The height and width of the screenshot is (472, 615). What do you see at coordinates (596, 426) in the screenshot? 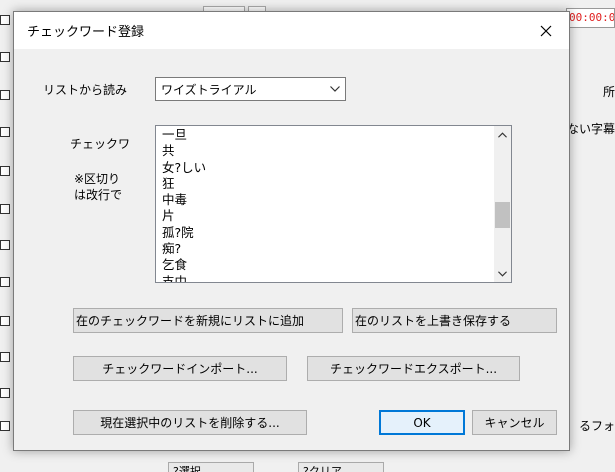
I see `background-label: るフォ` at bounding box center [596, 426].